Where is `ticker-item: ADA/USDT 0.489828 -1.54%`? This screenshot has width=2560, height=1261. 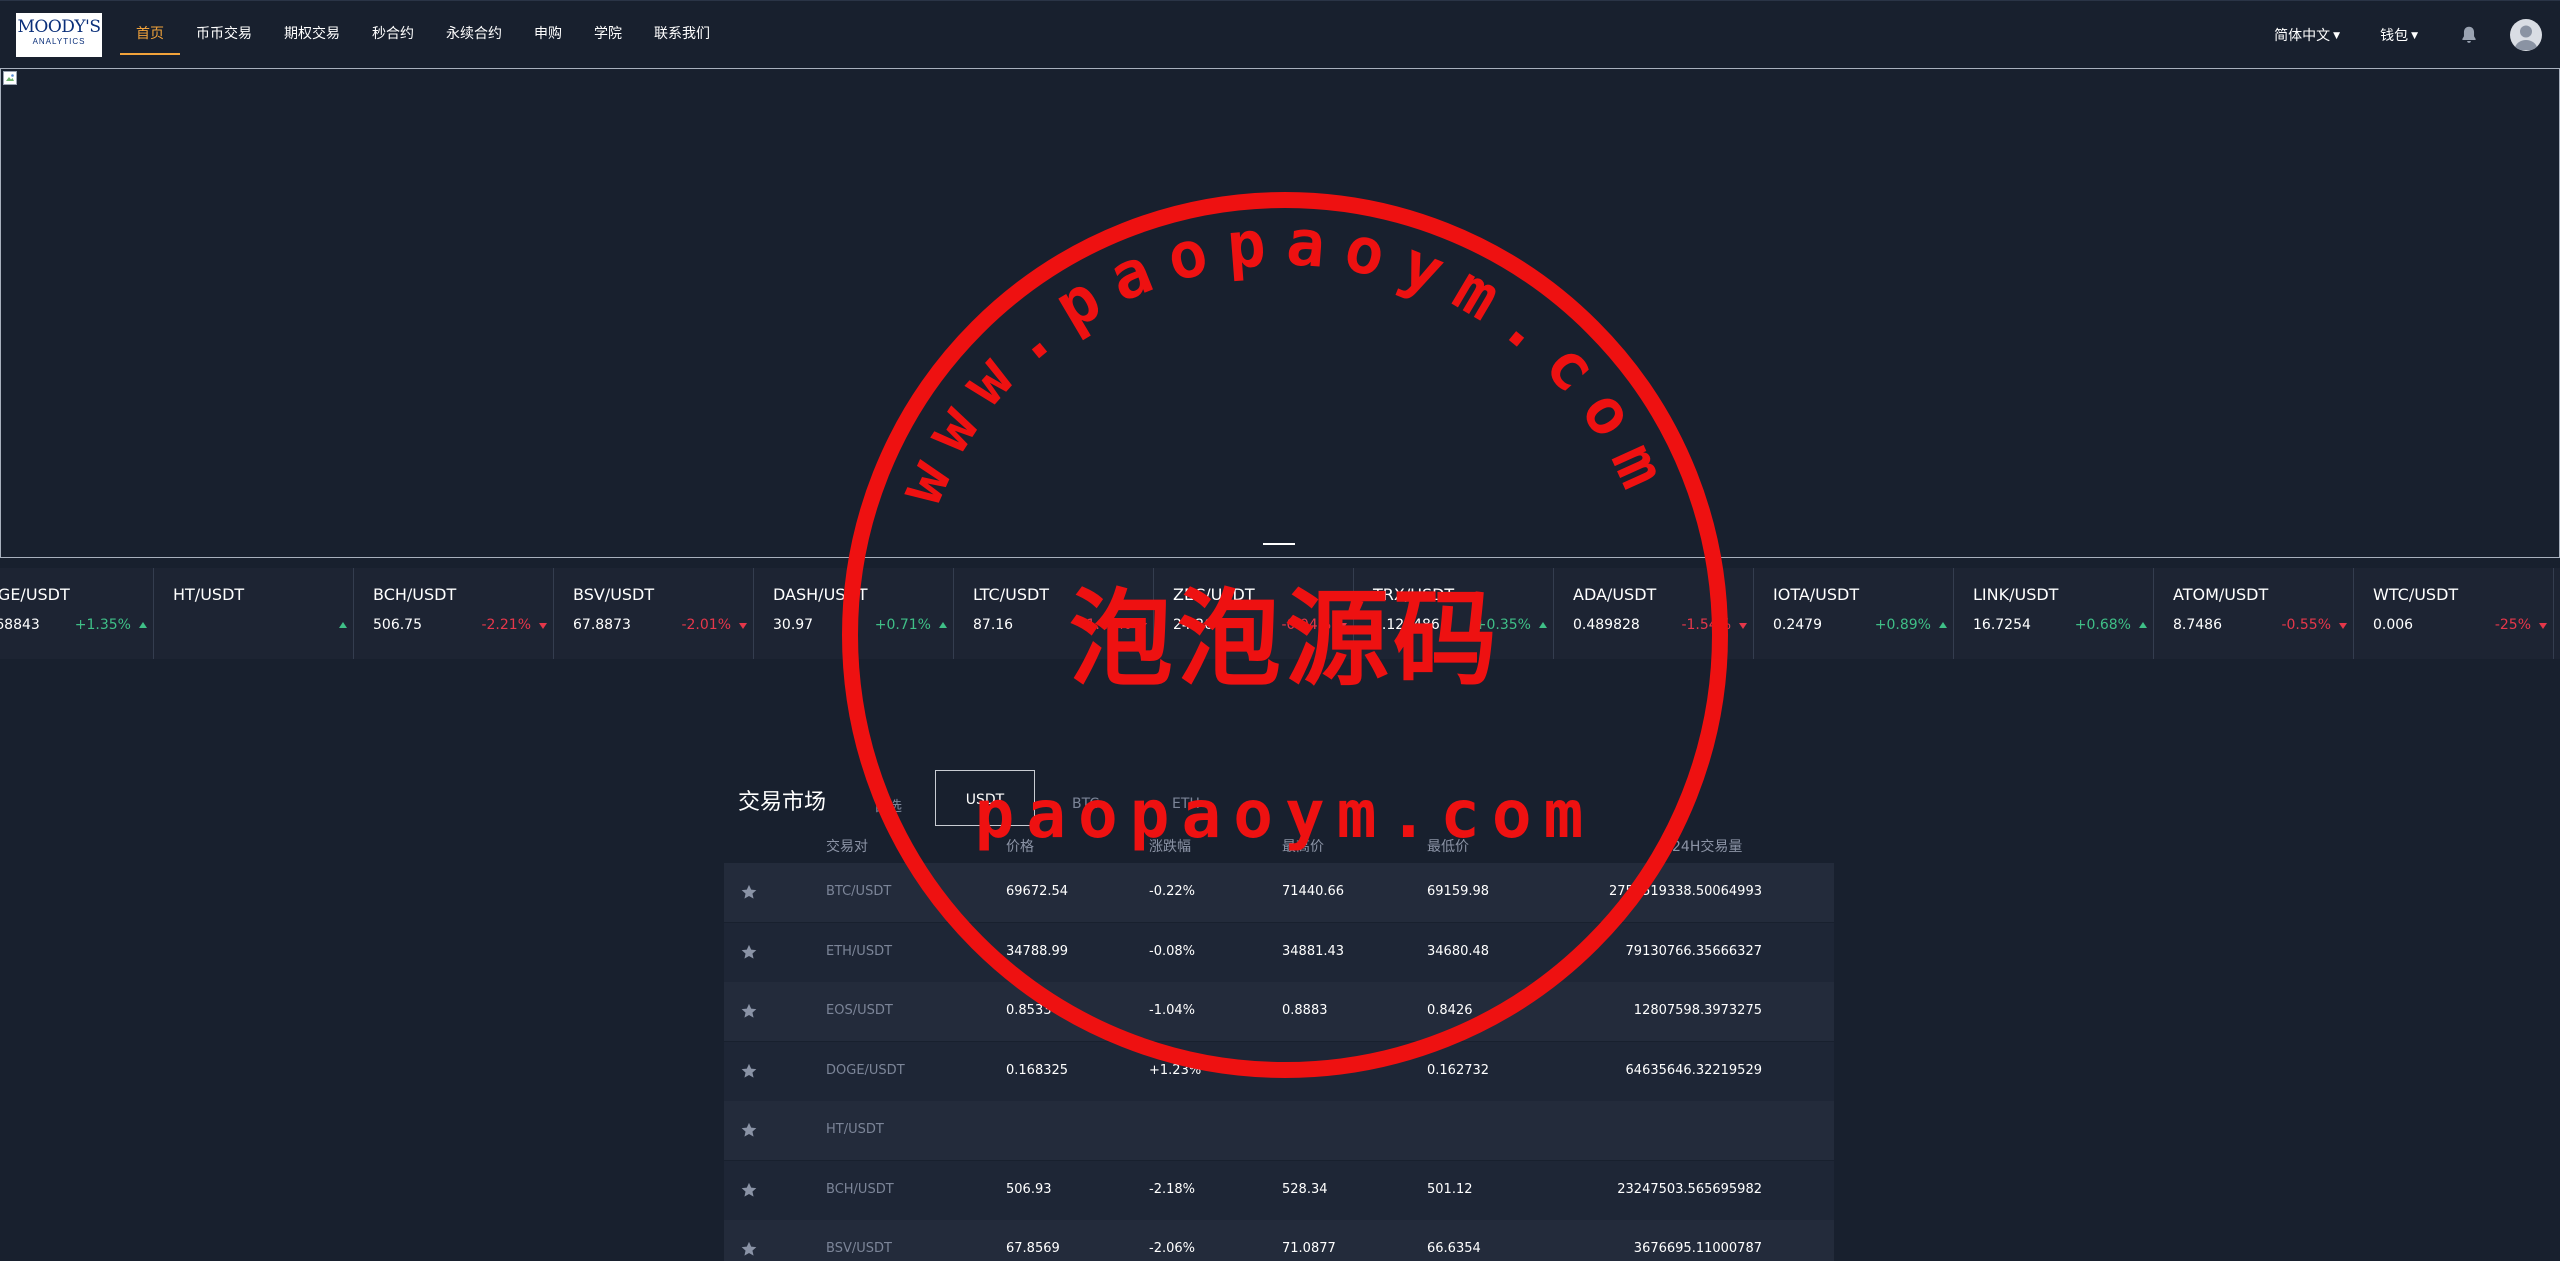
ticker-item: ADA/USDT 0.489828 -1.54% is located at coordinates (1654, 613).